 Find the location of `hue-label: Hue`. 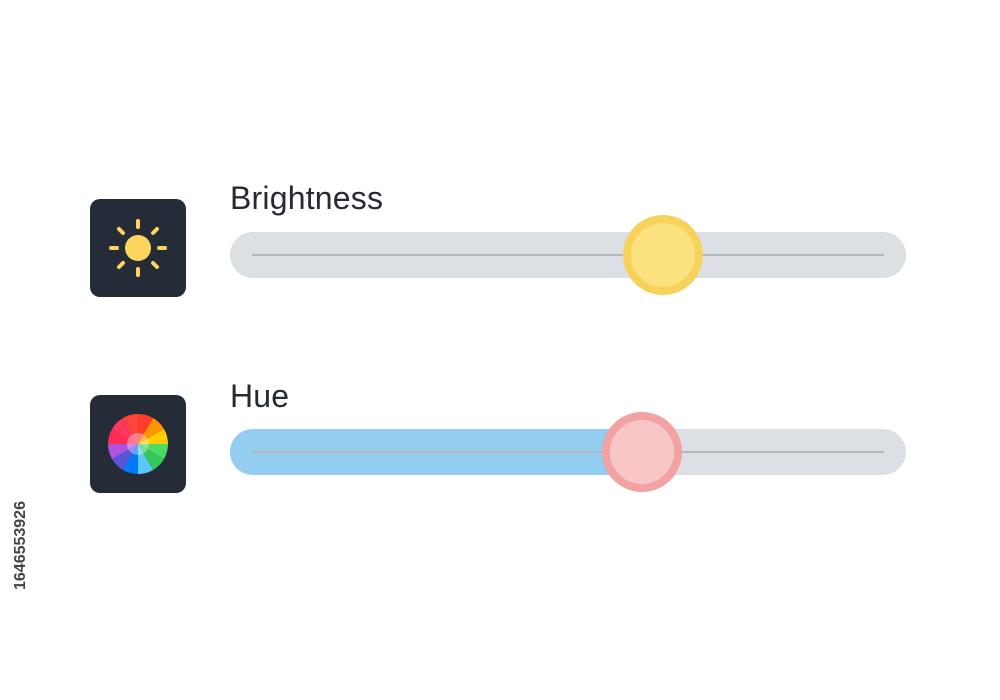

hue-label: Hue is located at coordinates (260, 396).